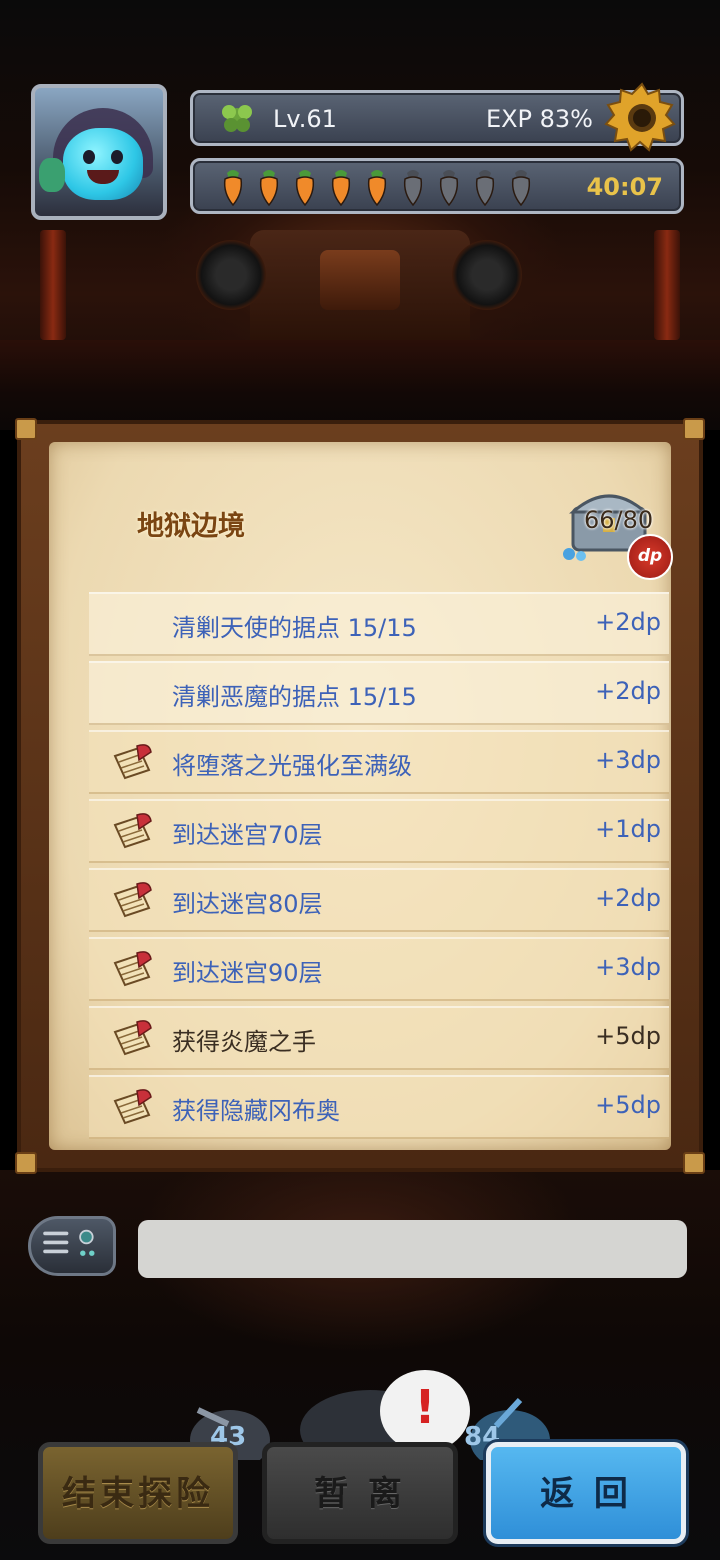  What do you see at coordinates (619, 520) in the screenshot?
I see `dp-progress: 66/80` at bounding box center [619, 520].